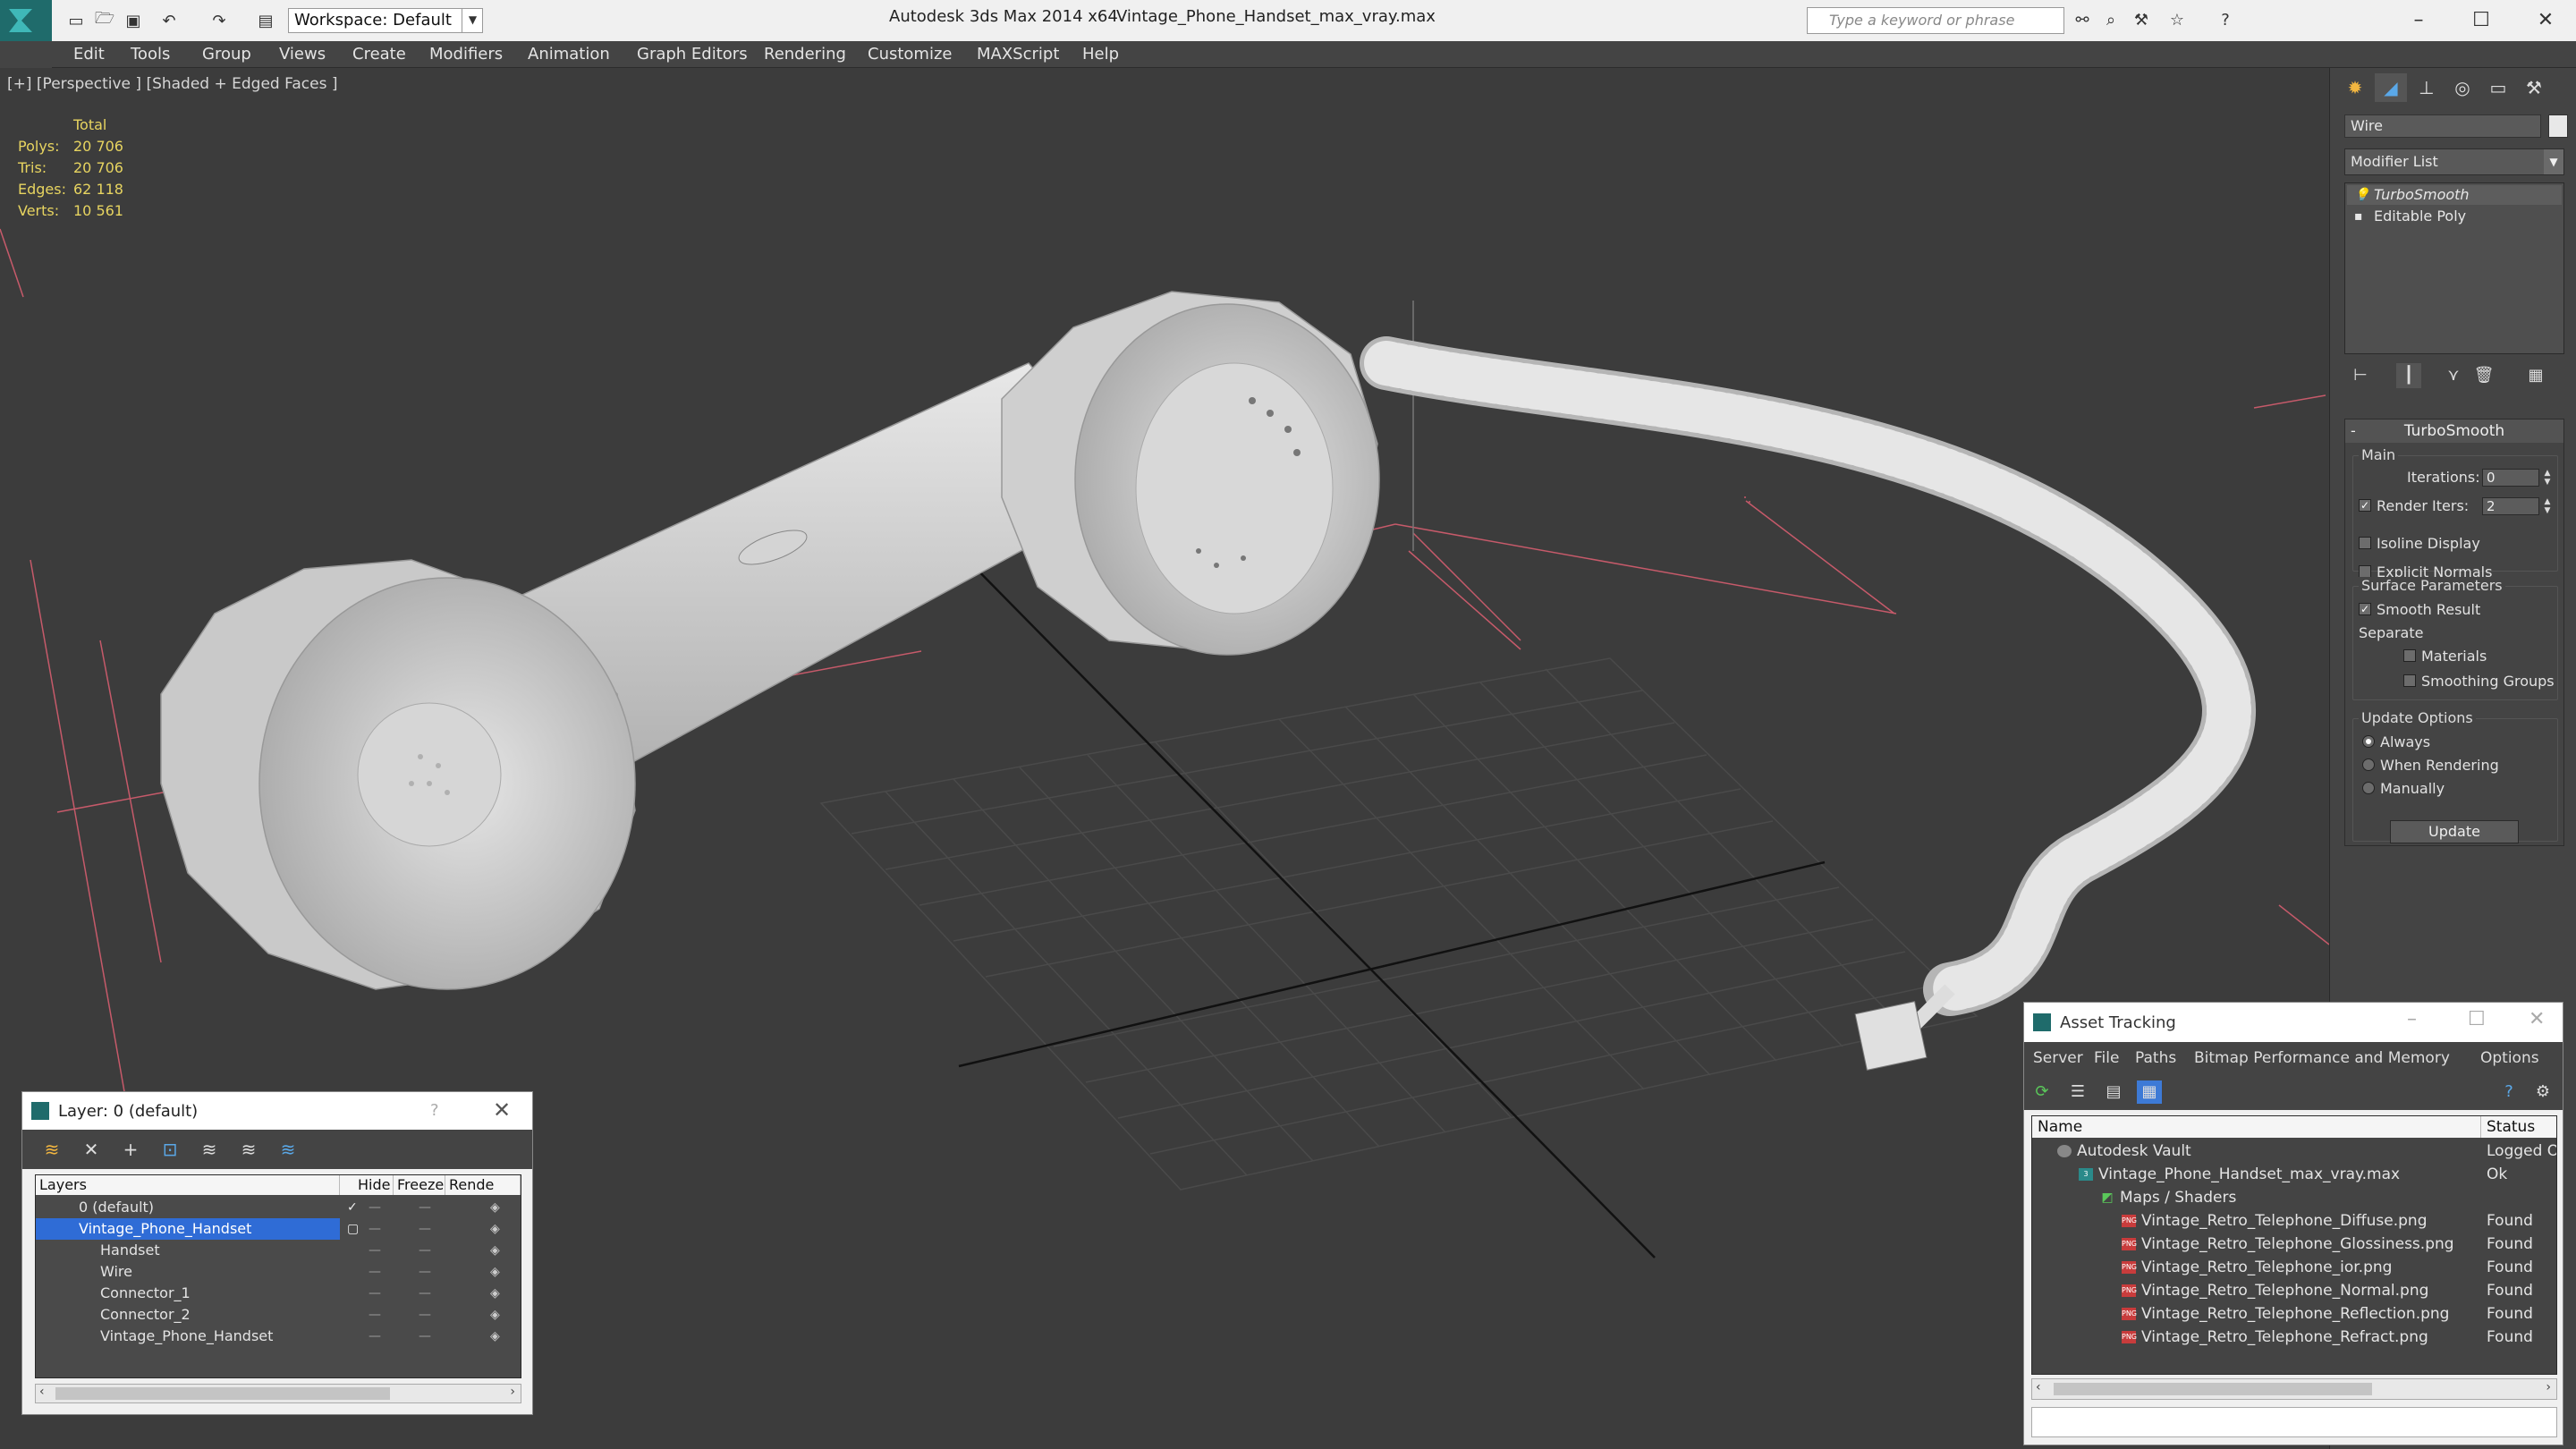 Image resolution: width=2576 pixels, height=1449 pixels. What do you see at coordinates (278, 1315) in the screenshot?
I see `layer-row: Connector_2 — — ◈` at bounding box center [278, 1315].